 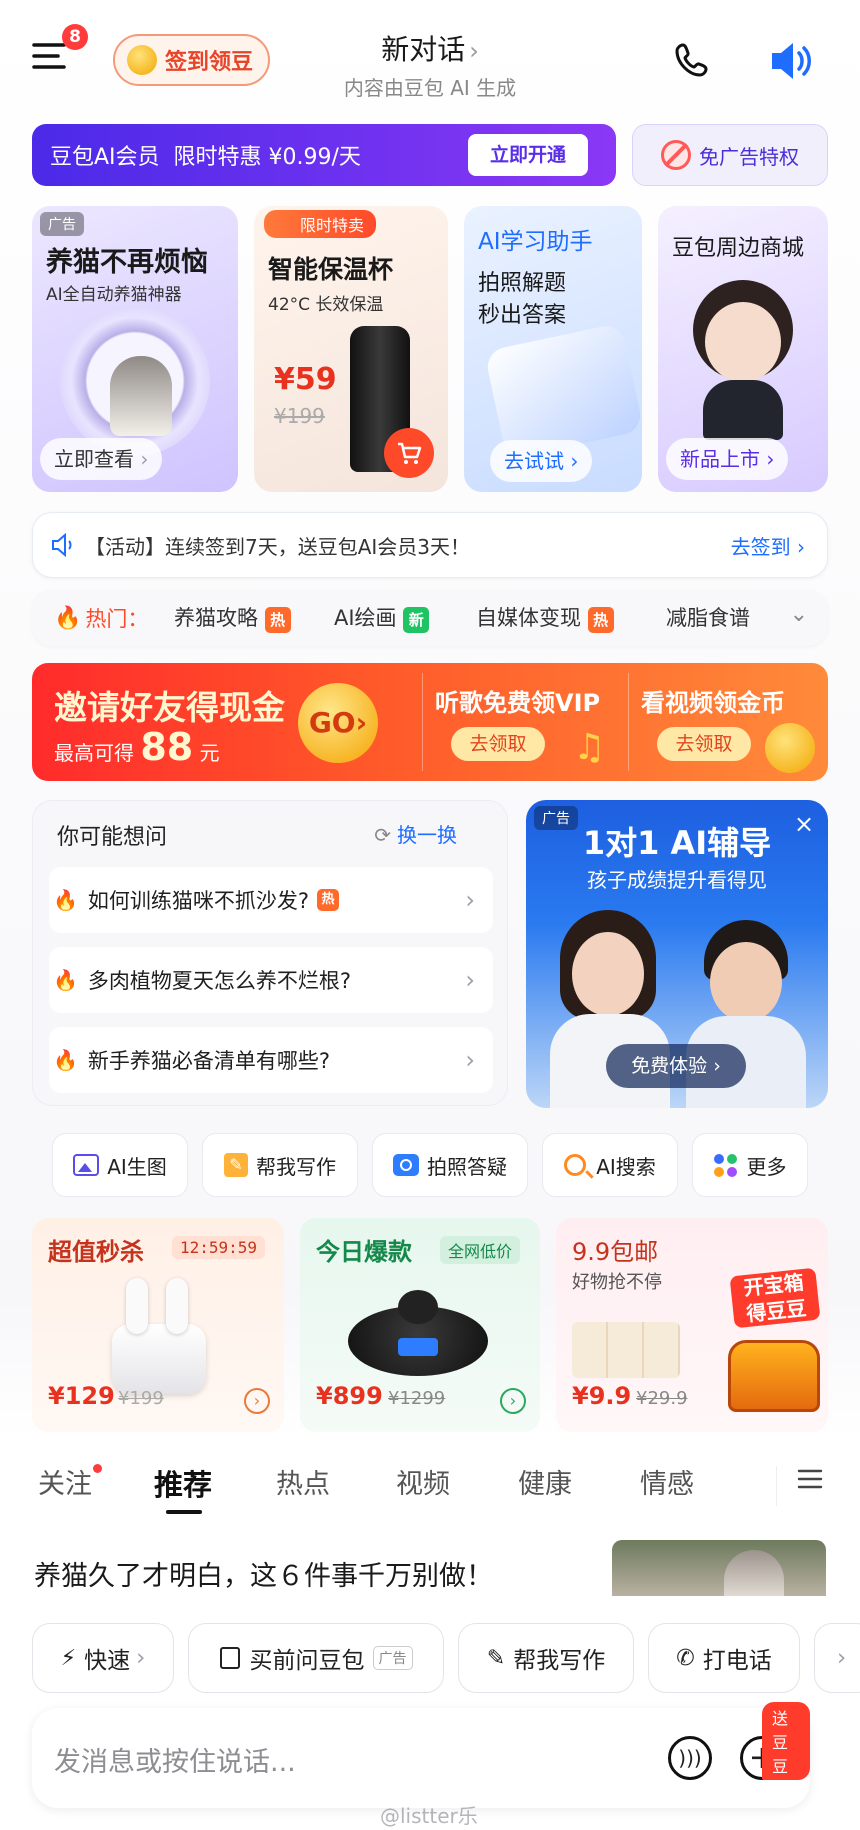 What do you see at coordinates (774, 1376) in the screenshot?
I see `chest-icon` at bounding box center [774, 1376].